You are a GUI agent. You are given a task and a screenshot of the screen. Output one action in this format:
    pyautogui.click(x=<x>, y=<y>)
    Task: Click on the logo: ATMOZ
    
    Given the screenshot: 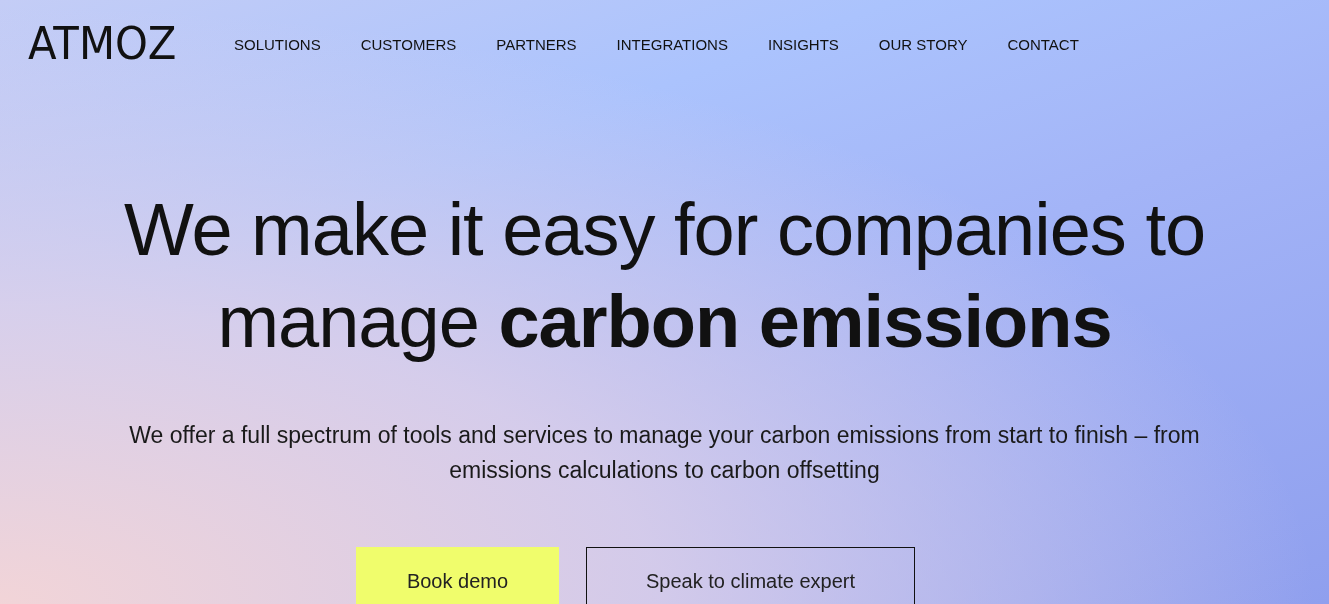 What is the action you would take?
    pyautogui.click(x=109, y=44)
    